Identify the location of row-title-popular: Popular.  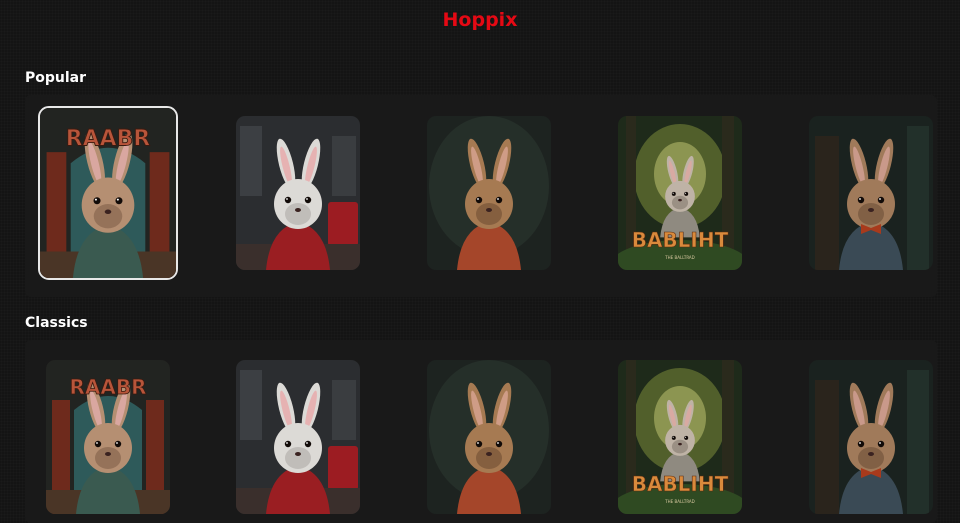
(56, 78).